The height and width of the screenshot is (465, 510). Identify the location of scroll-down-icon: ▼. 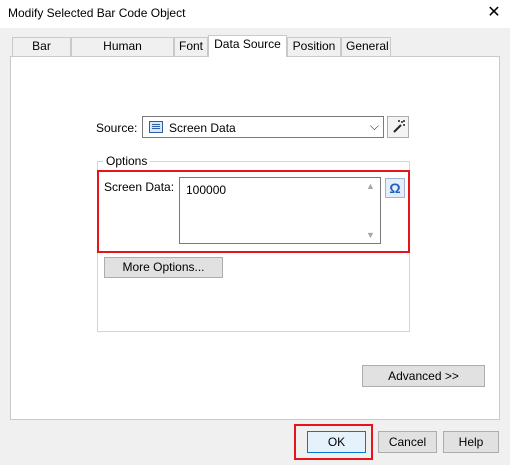
(370, 235).